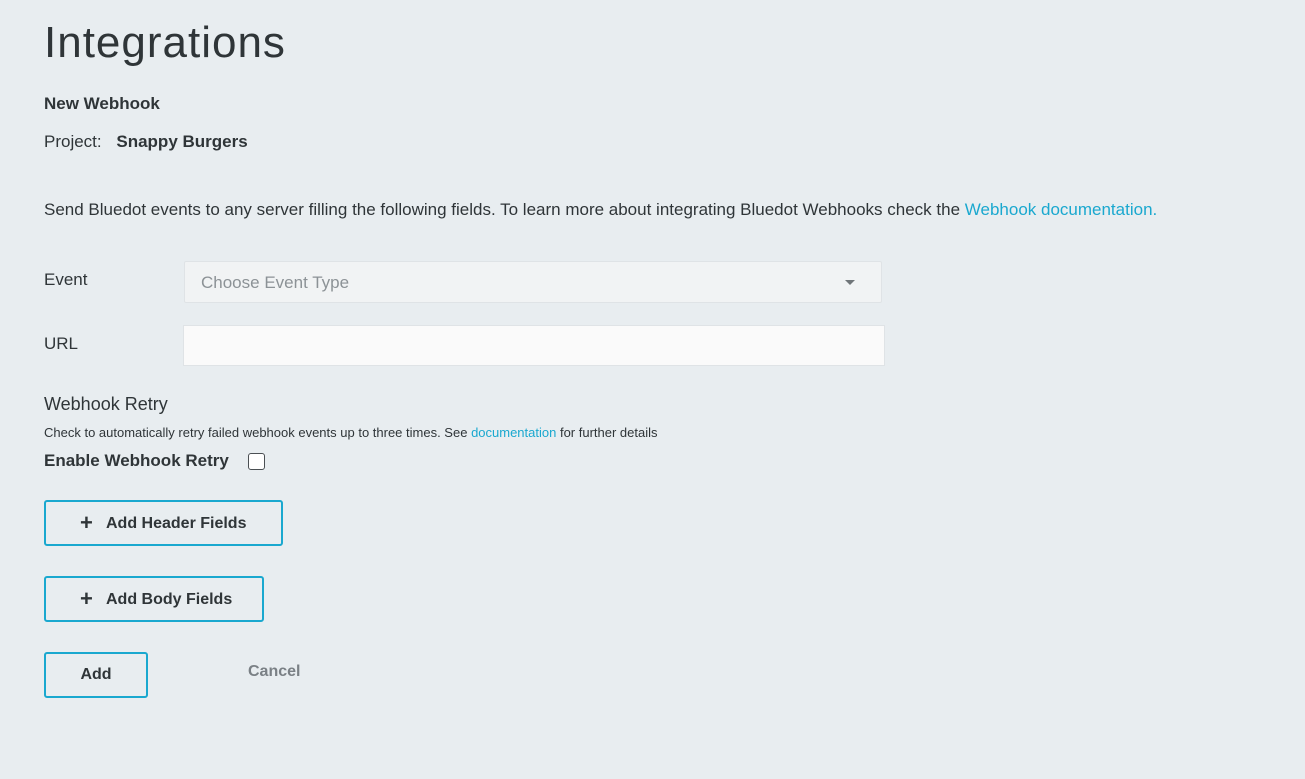 This screenshot has width=1305, height=779. Describe the element at coordinates (513, 432) in the screenshot. I see `retry-documentation-link: documentation` at that location.